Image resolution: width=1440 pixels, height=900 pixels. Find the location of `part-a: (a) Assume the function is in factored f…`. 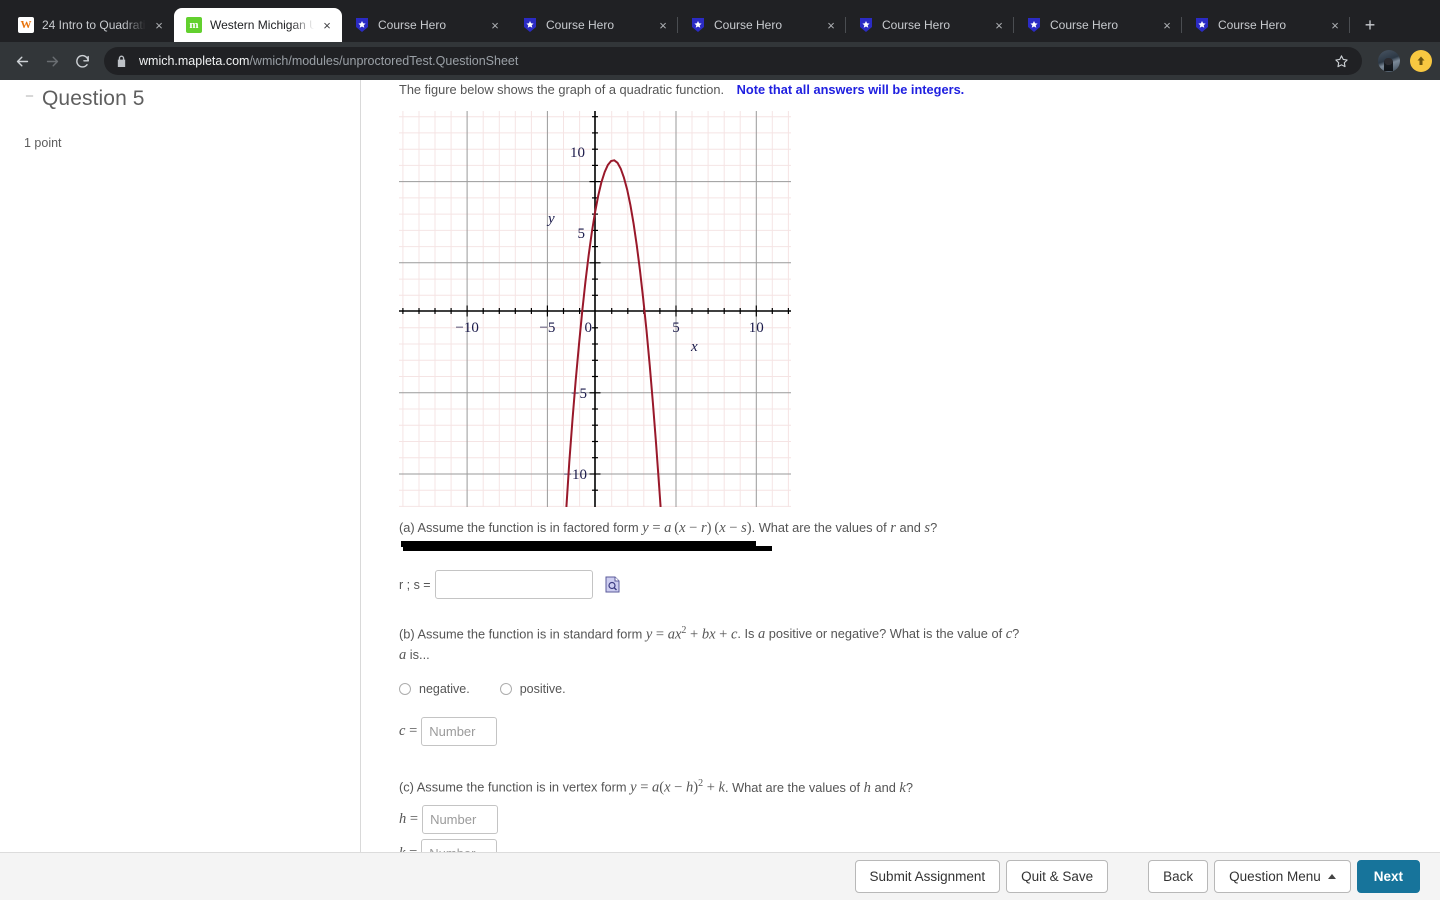

part-a: (a) Assume the function is in factored f… is located at coordinates (919, 558).